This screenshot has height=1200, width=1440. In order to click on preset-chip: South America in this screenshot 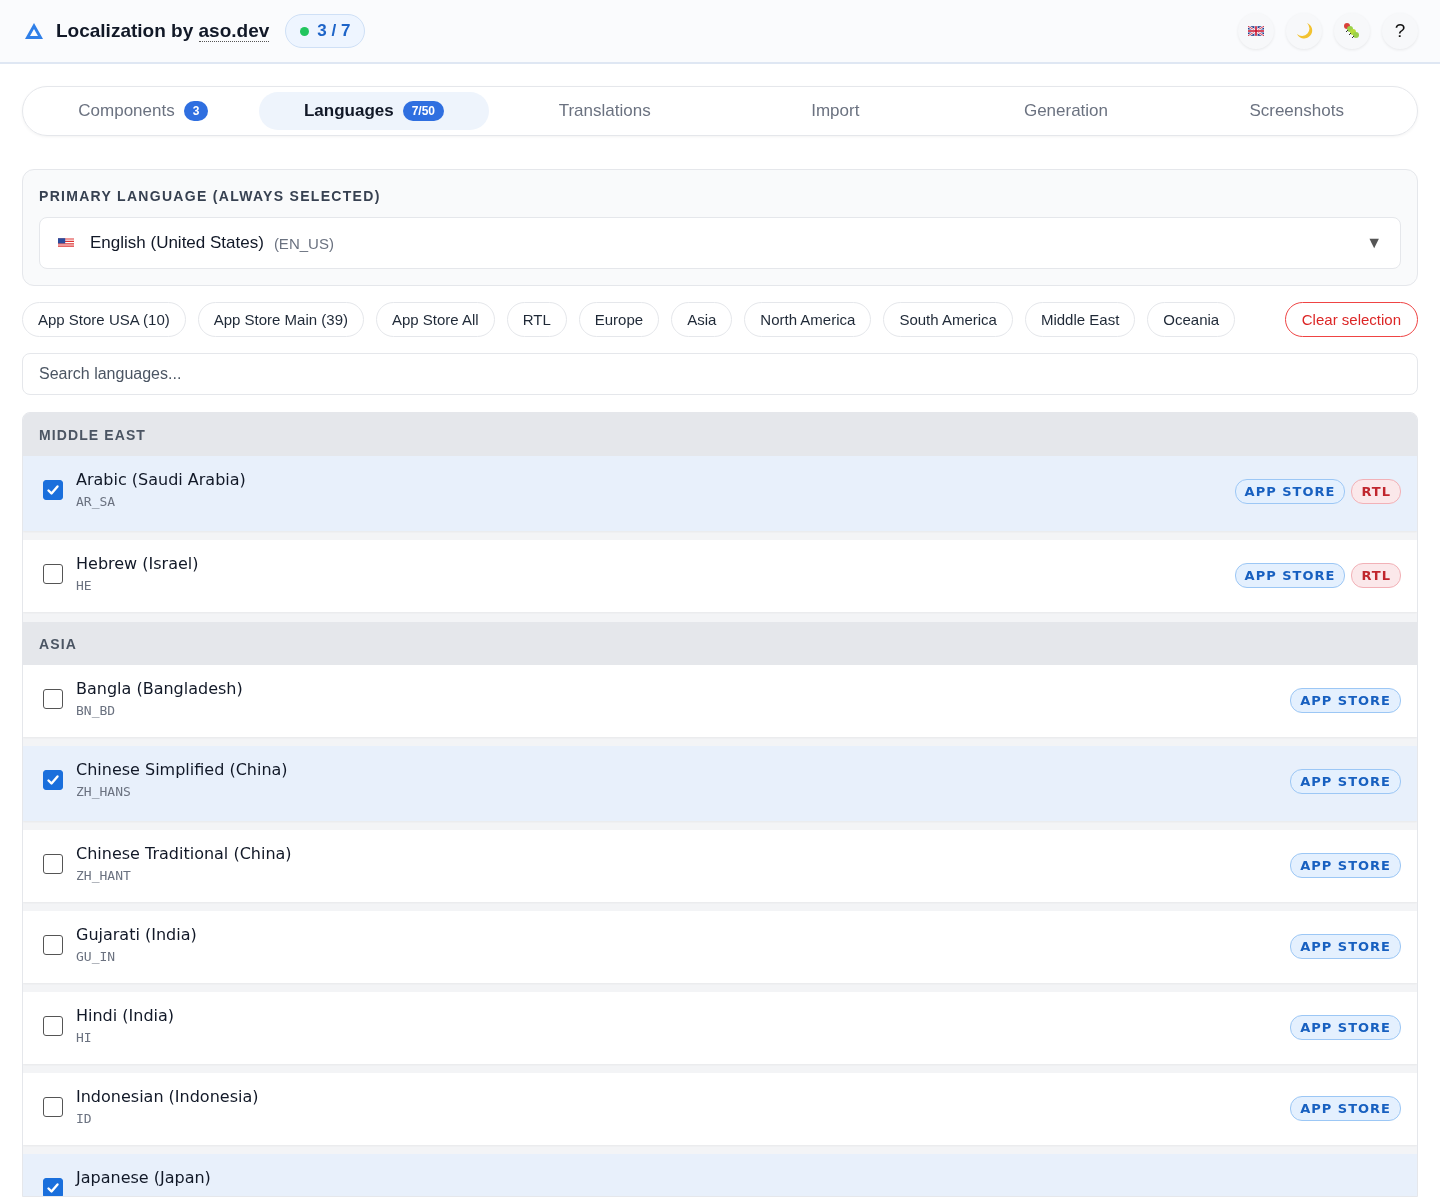, I will do `click(948, 319)`.